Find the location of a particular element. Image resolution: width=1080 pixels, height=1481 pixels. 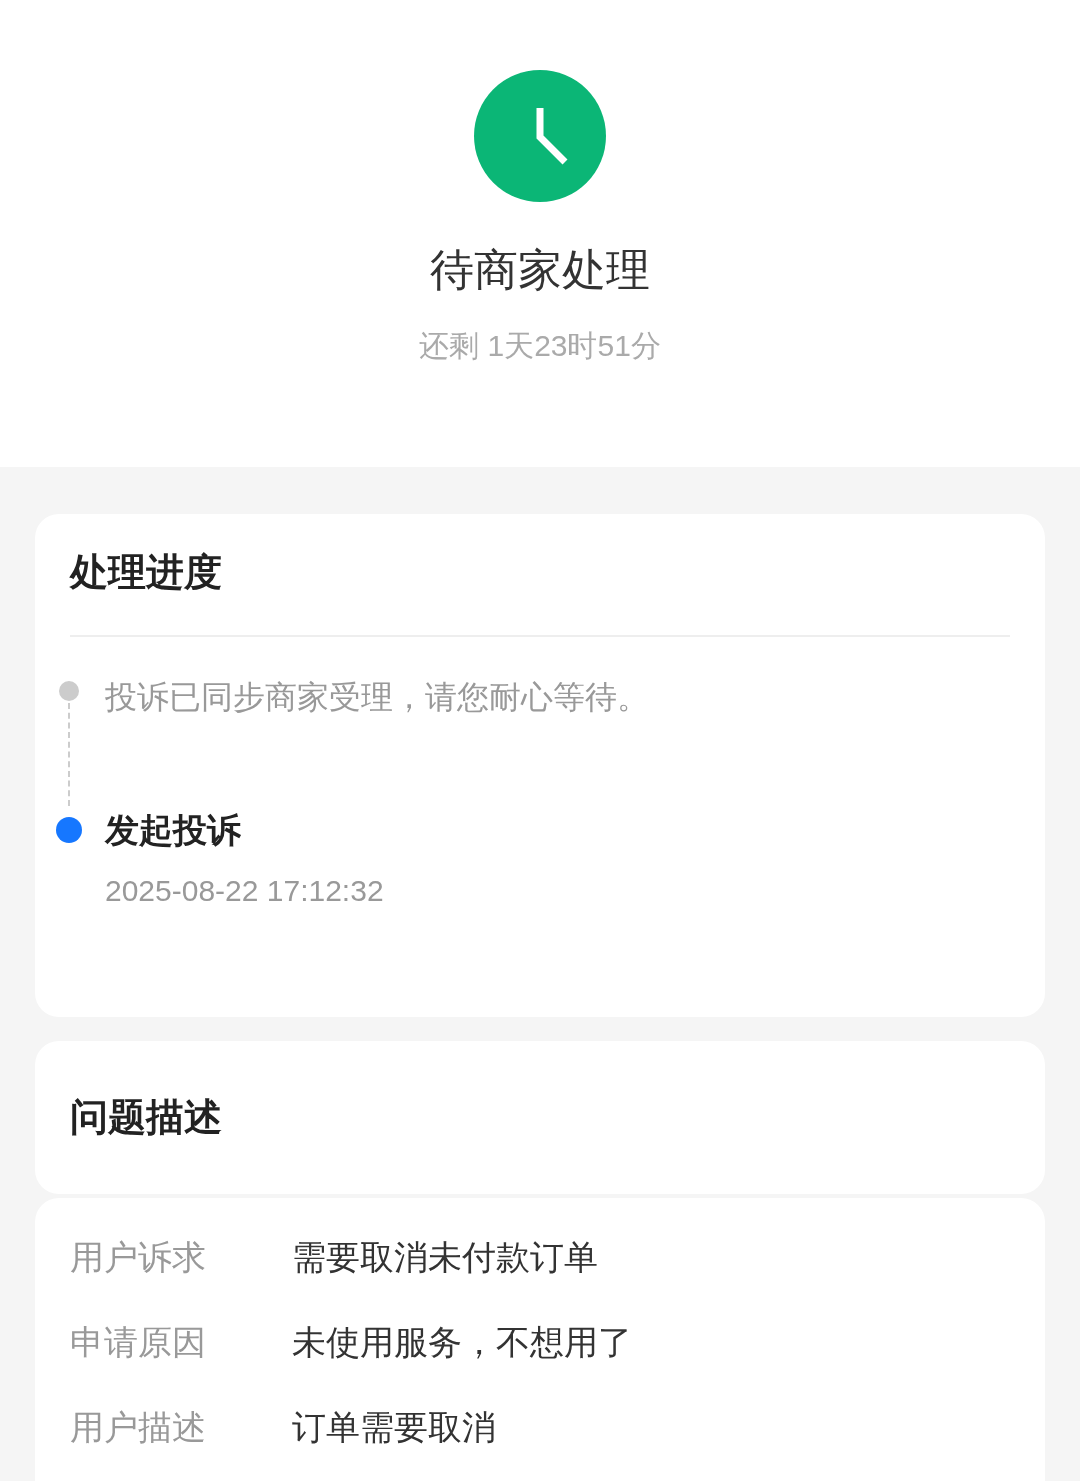

detail-value: 订单需要取消 is located at coordinates (394, 1427).